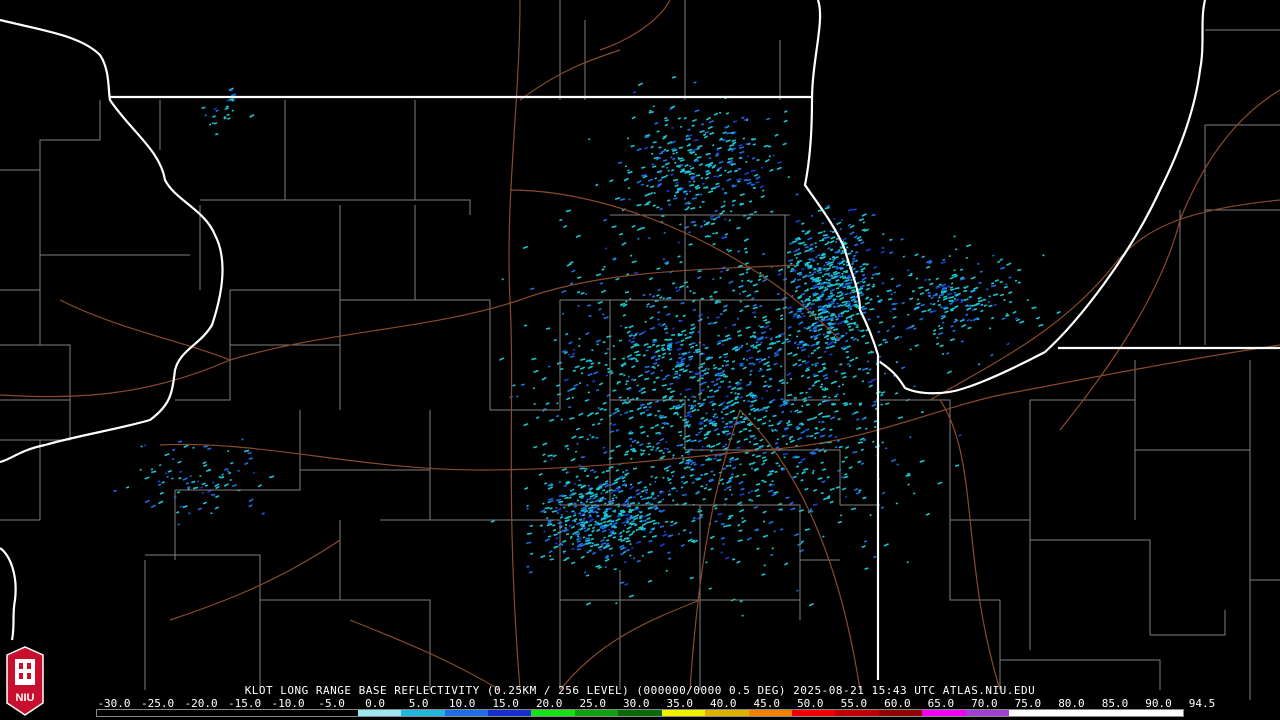 The height and width of the screenshot is (720, 1280). Describe the element at coordinates (25, 672) in the screenshot. I see `logo-tower-icon` at that location.